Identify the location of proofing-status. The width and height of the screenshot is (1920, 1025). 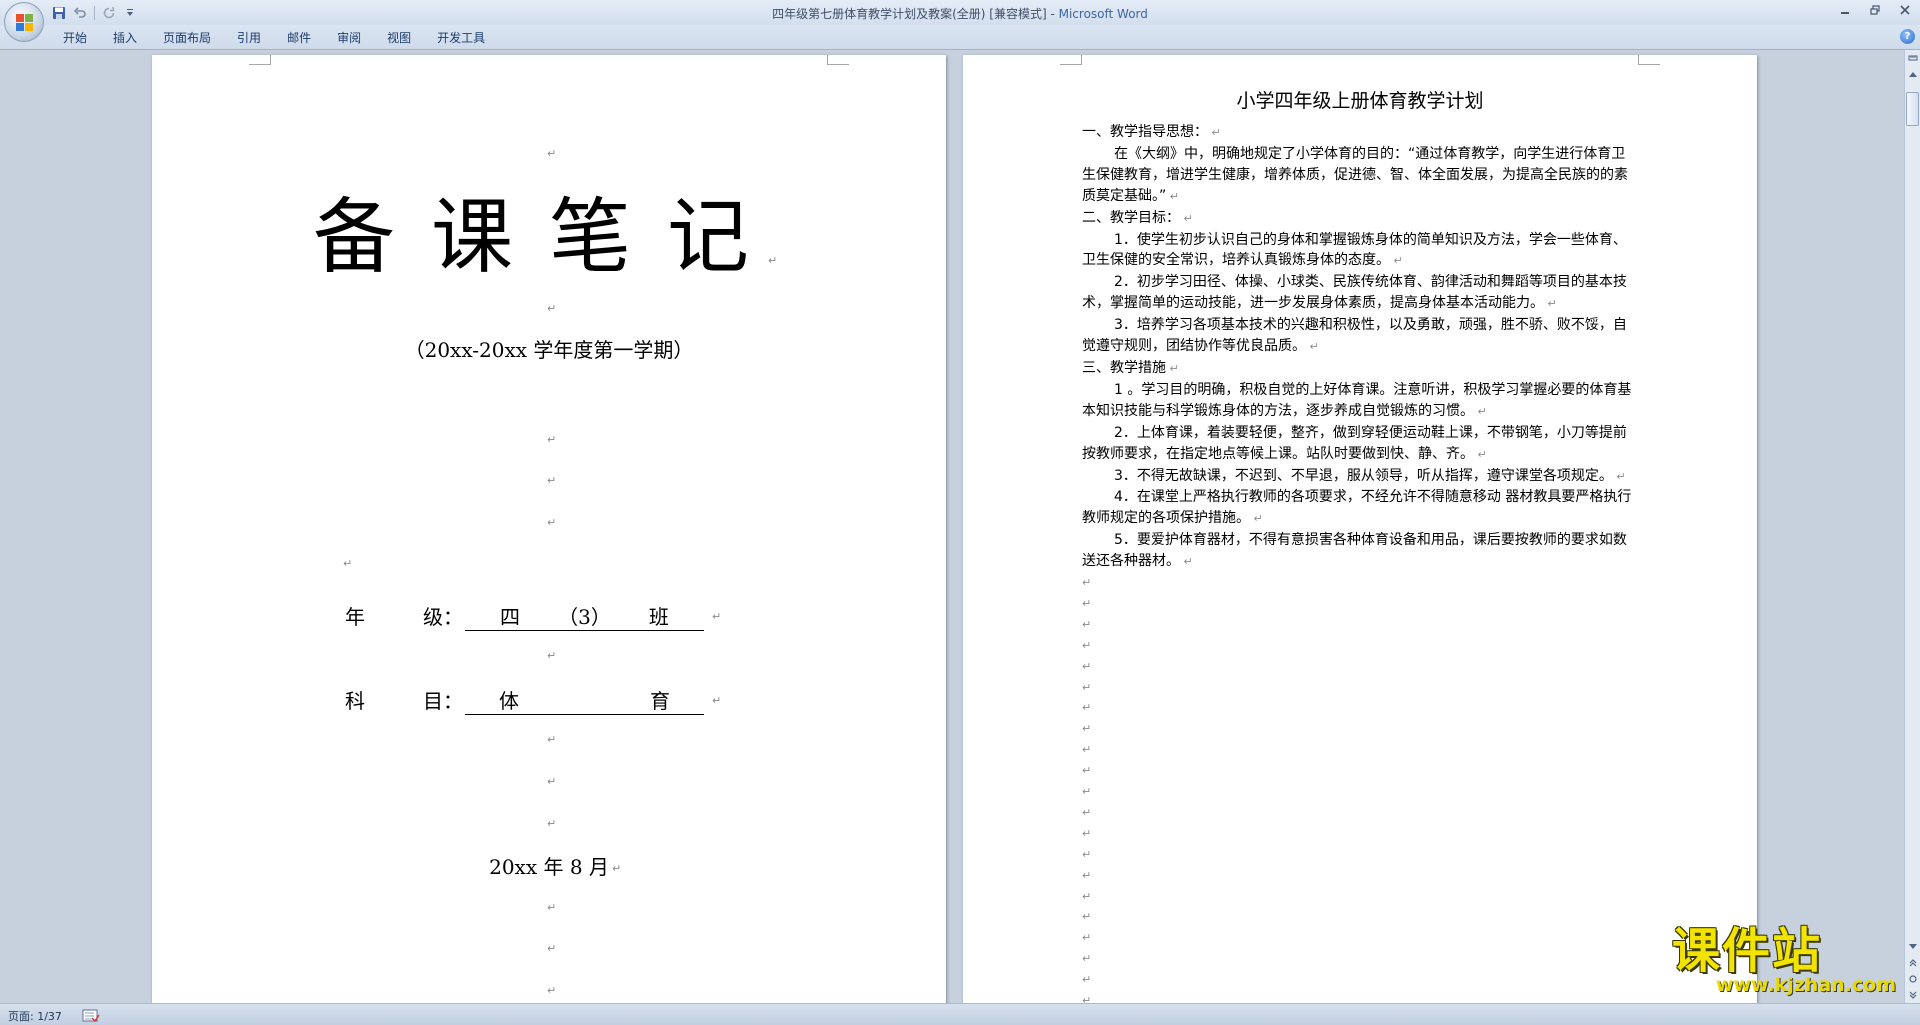
(91, 1015).